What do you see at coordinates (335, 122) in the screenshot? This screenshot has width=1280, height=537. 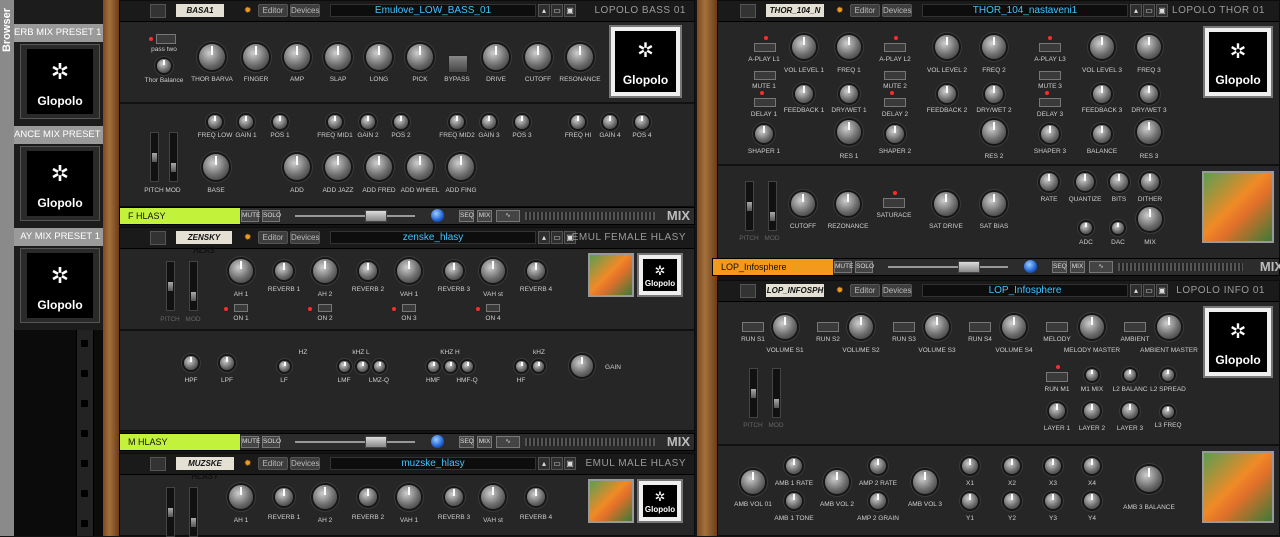 I see `freq-mid1-knob` at bounding box center [335, 122].